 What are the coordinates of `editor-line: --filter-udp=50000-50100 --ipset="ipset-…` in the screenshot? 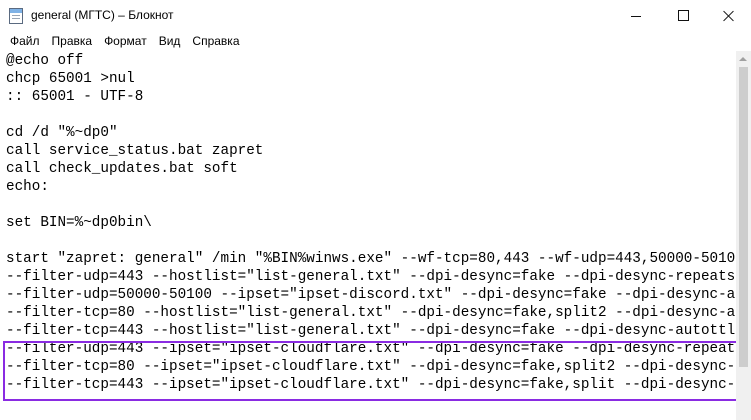 It's located at (371, 295).